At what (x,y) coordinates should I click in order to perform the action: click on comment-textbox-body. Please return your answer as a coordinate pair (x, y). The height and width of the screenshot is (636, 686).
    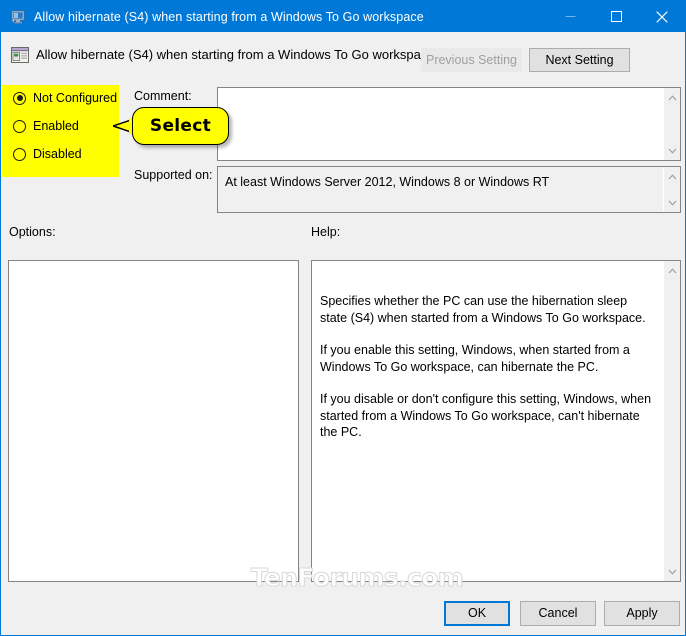
    Looking at the image, I should click on (440, 124).